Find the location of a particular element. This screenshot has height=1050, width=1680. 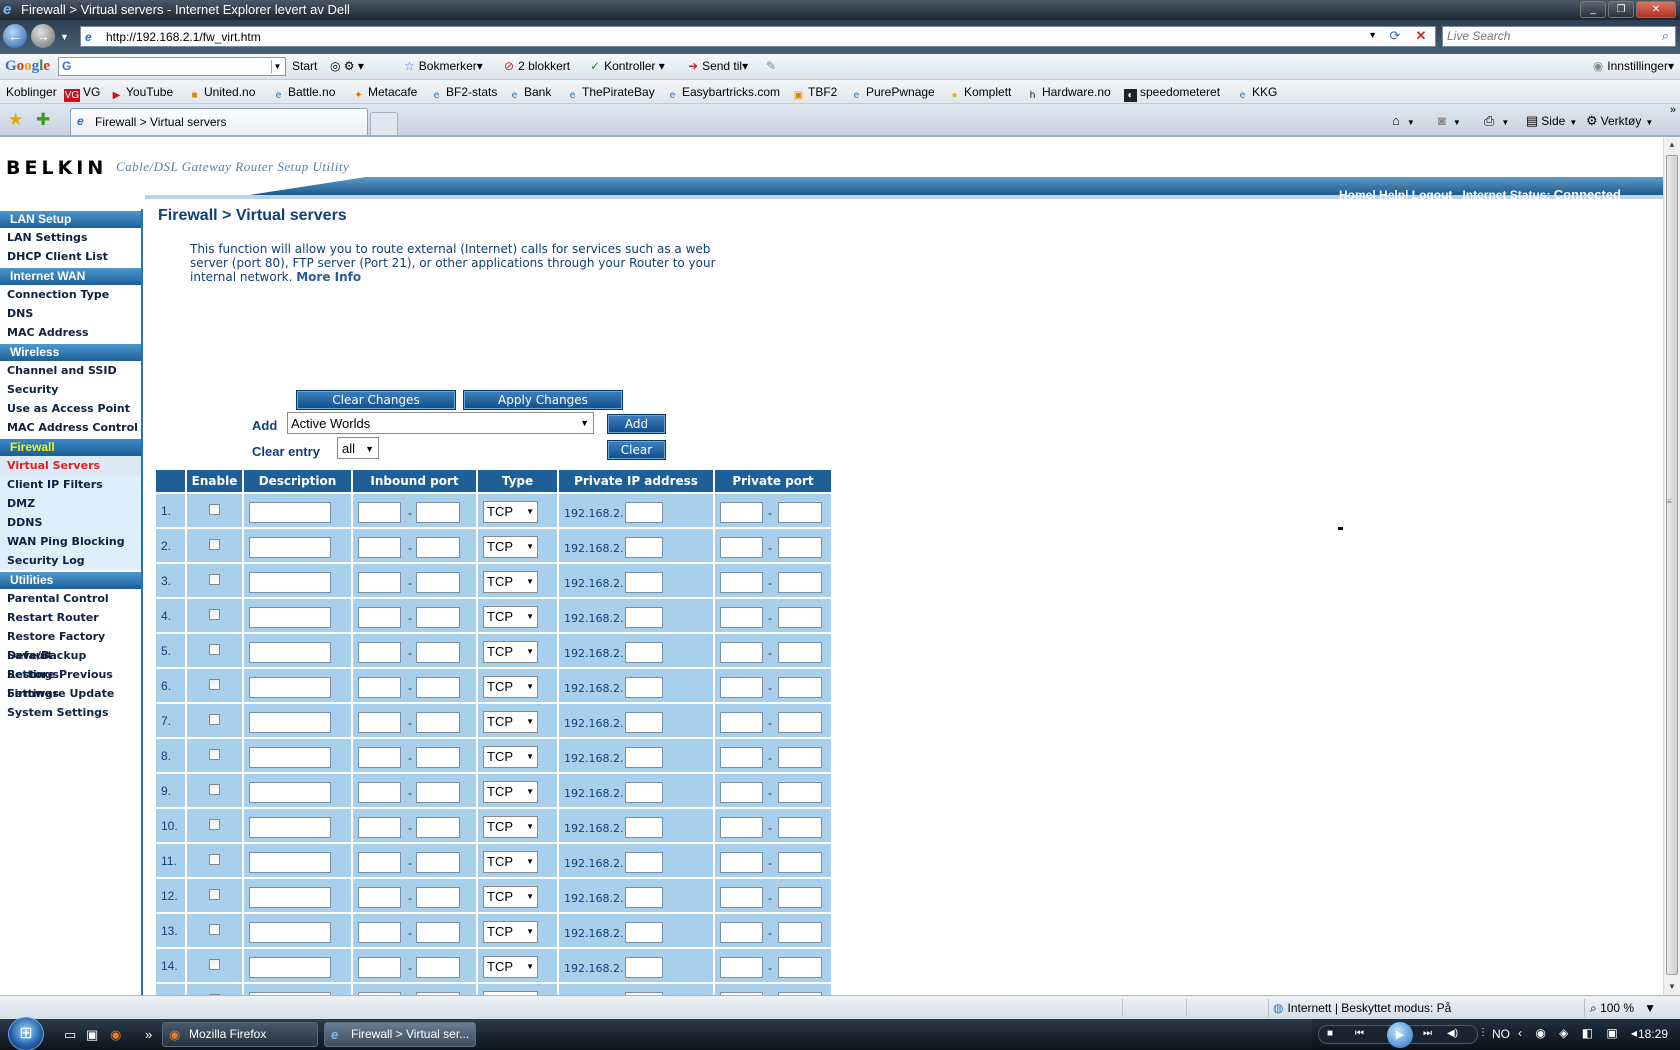

live-search-input is located at coordinates (1547, 36).